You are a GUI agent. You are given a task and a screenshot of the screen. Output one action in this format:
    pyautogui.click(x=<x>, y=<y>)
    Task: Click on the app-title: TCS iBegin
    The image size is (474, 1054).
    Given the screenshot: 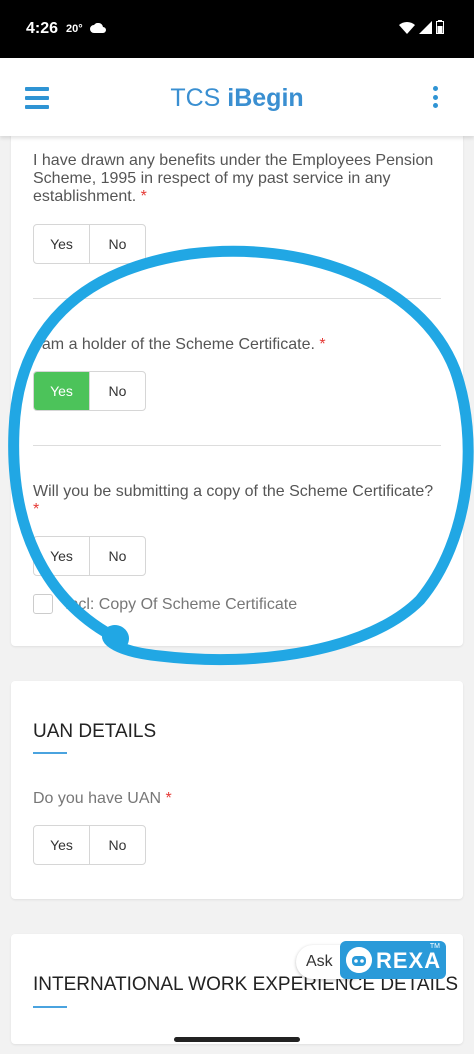 What is the action you would take?
    pyautogui.click(x=237, y=98)
    